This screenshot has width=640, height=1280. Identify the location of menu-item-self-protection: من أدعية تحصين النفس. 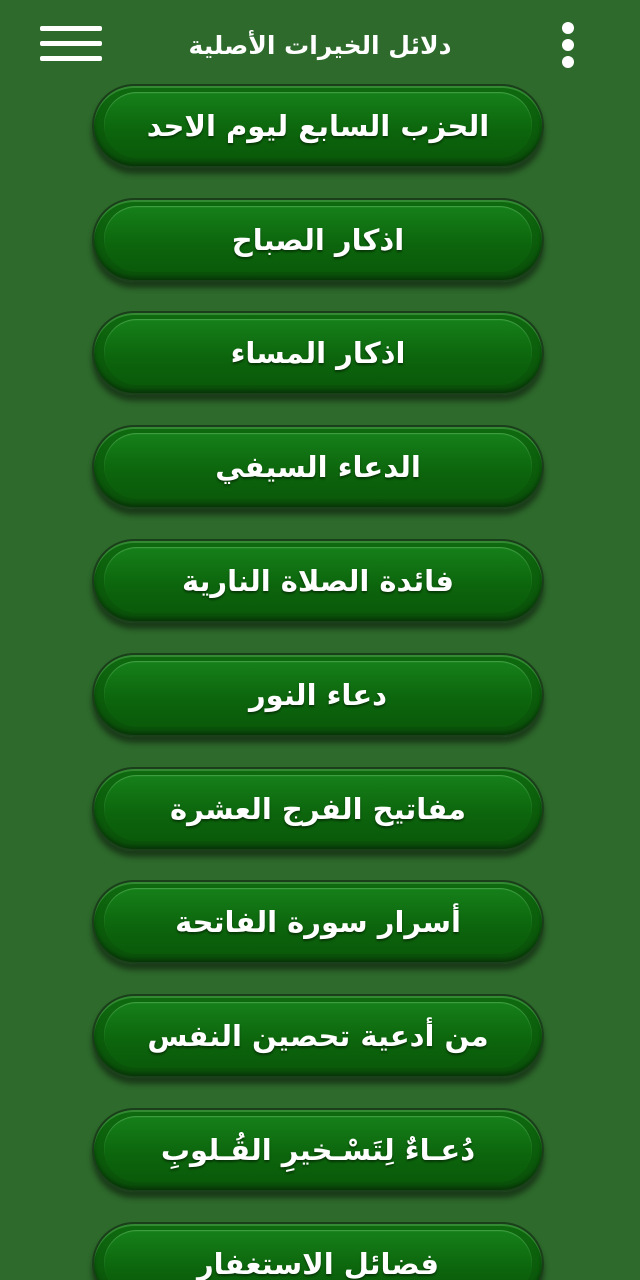
(318, 1036).